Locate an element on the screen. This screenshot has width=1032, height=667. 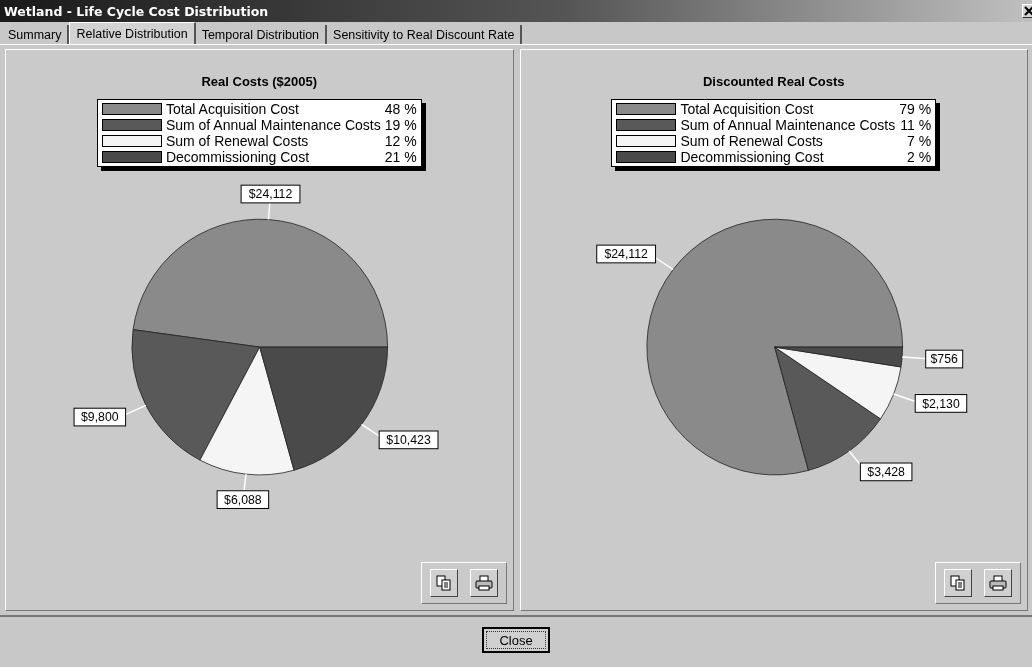
value-label: $756 is located at coordinates (943, 359).